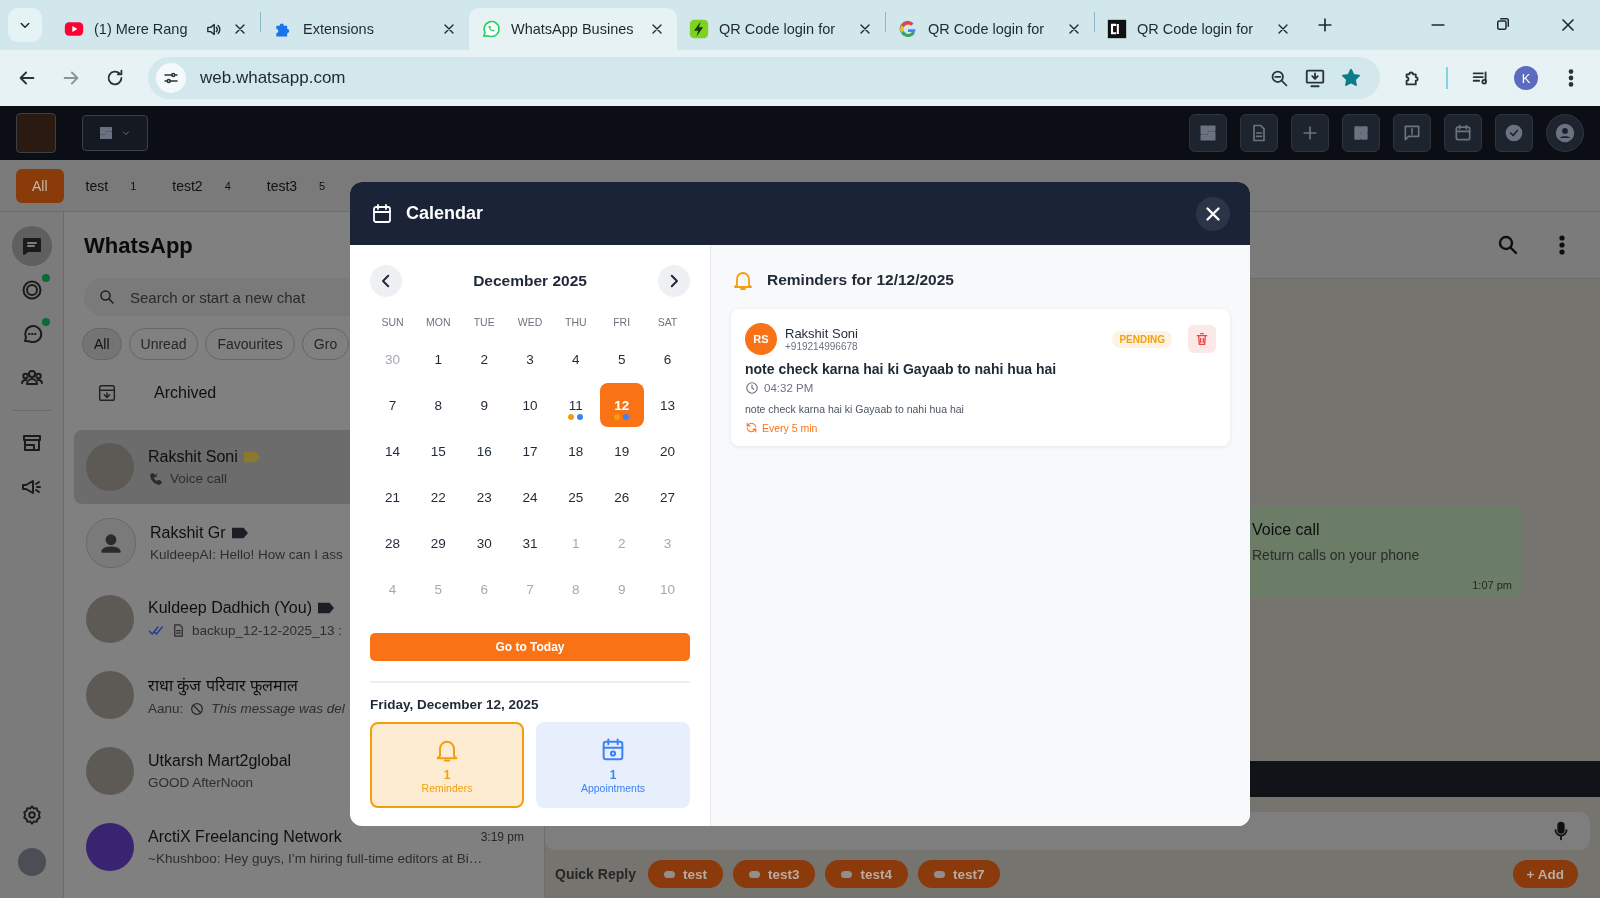 This screenshot has width=1600, height=898. What do you see at coordinates (365, 29) in the screenshot?
I see `browser-tab: Extensions` at bounding box center [365, 29].